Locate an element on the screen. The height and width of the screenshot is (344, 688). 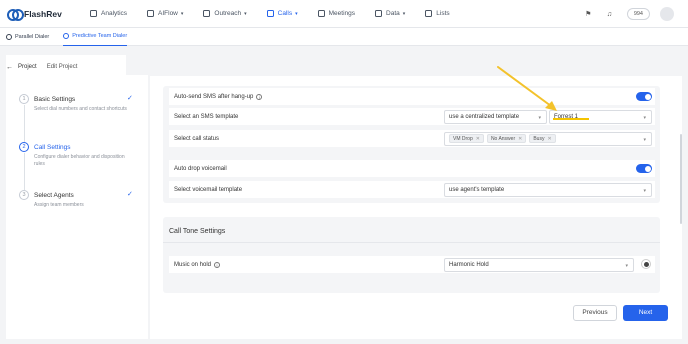
status-tag: Busy ✕ is located at coordinates (542, 138).